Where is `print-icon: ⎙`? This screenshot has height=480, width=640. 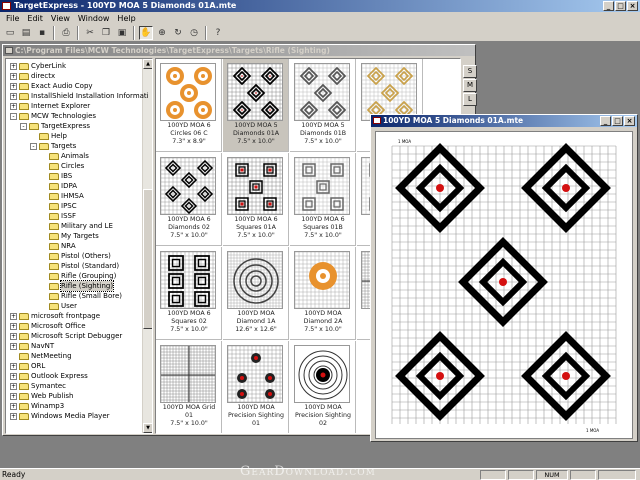
print-icon: ⎙ is located at coordinates (66, 33).